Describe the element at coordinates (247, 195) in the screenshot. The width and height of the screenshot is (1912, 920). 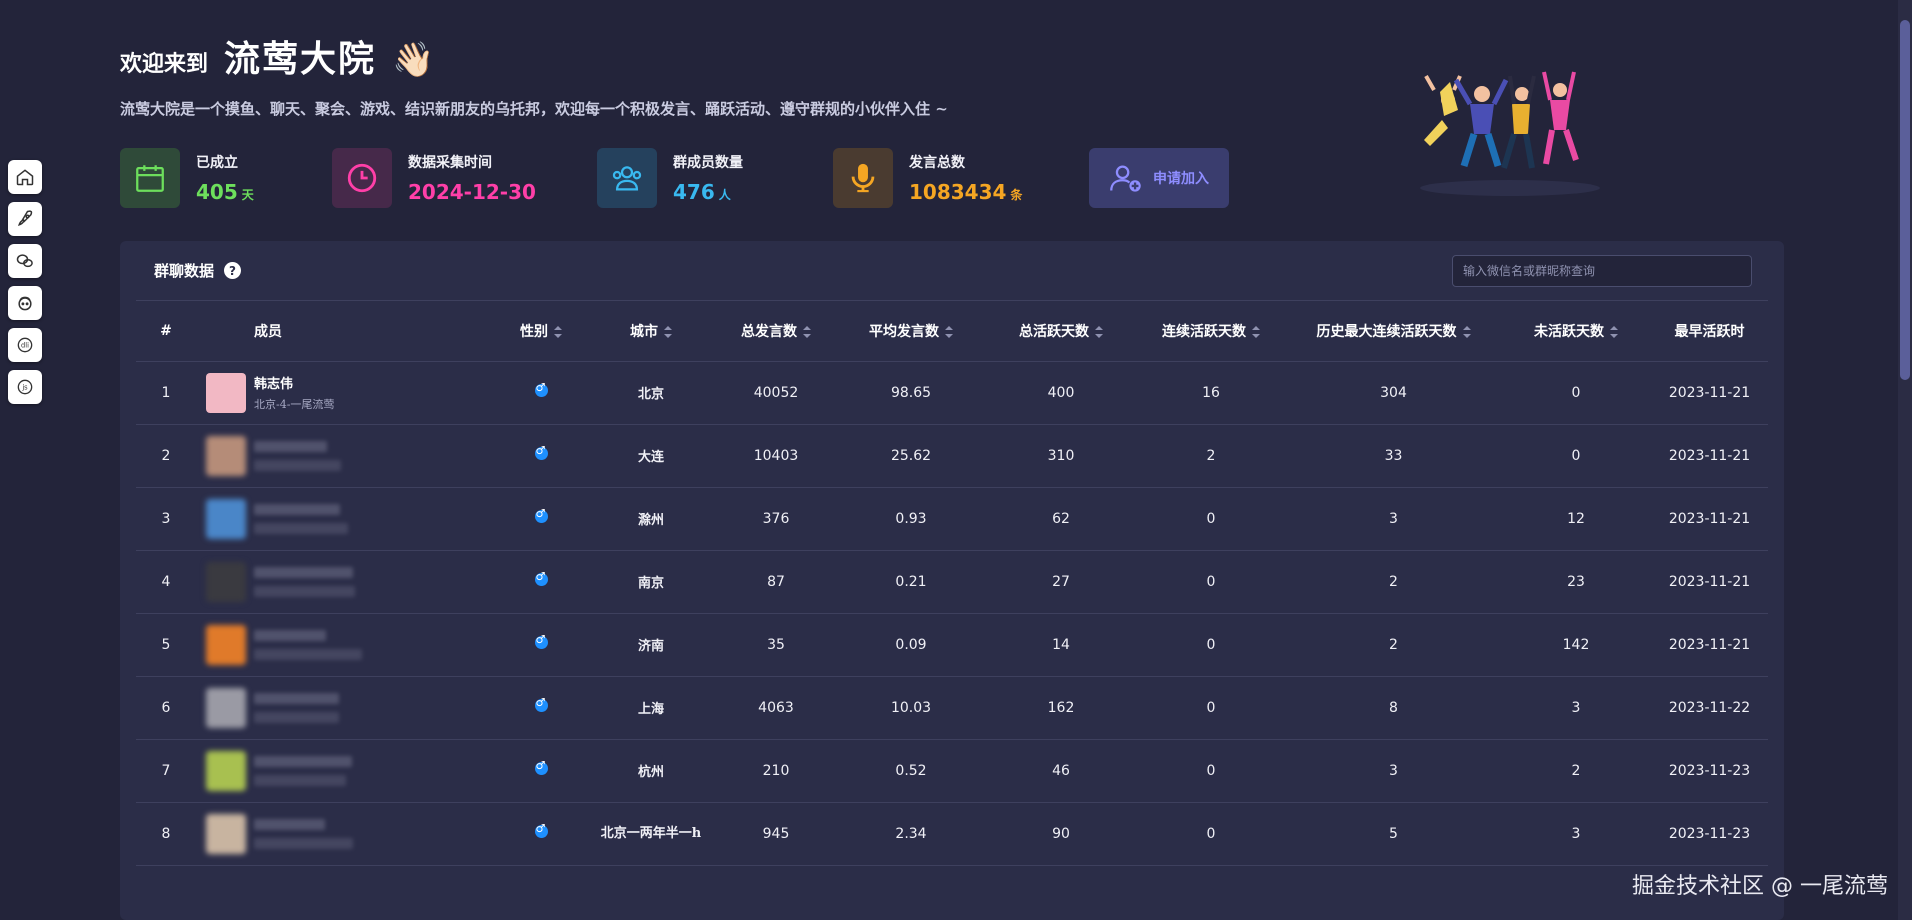
I see `stat-unit: 天` at that location.